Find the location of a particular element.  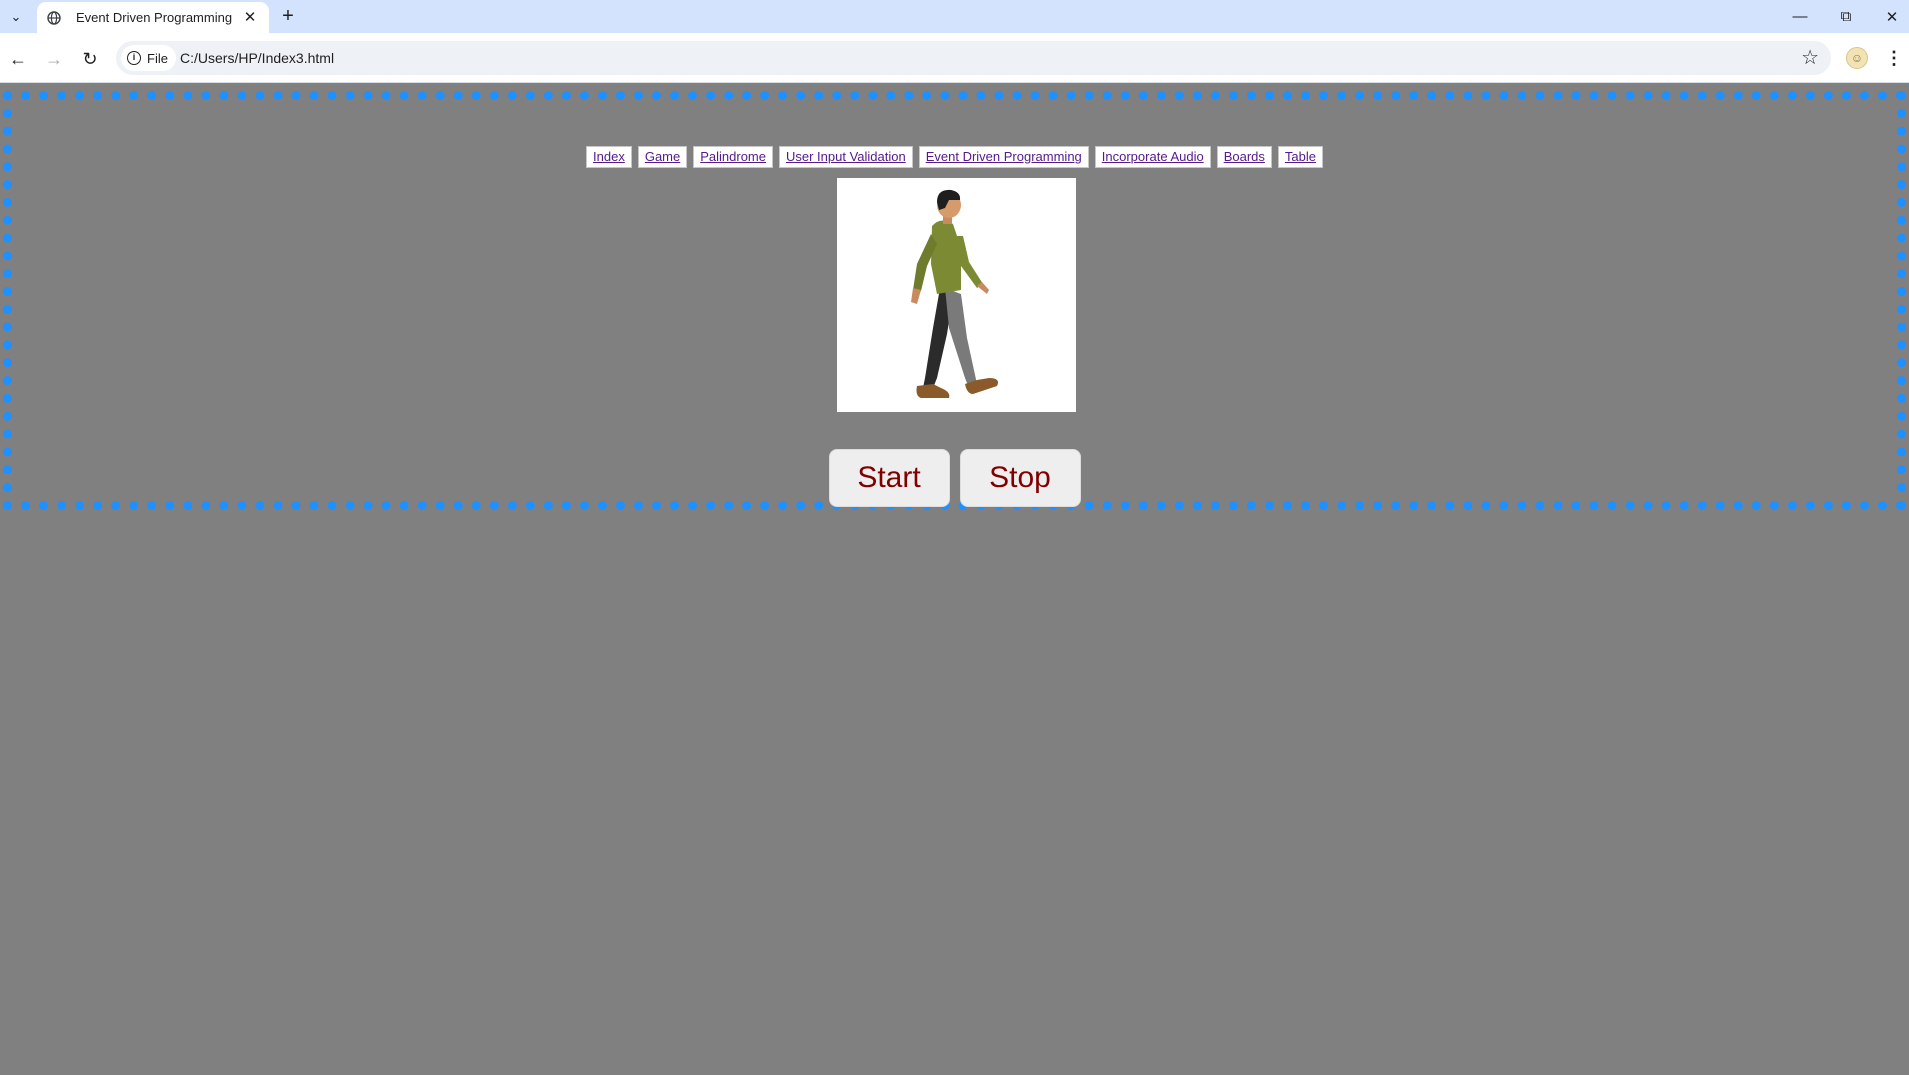

restore-icon: ⧉ is located at coordinates (1846, 16).